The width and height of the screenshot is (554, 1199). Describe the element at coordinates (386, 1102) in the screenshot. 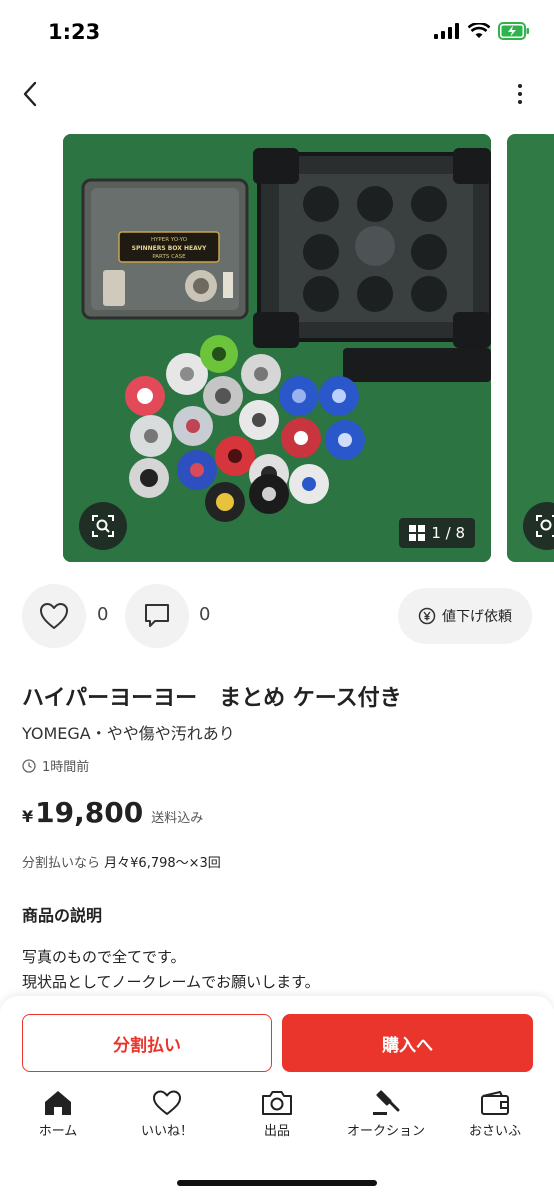

I see `gavel-icon` at that location.